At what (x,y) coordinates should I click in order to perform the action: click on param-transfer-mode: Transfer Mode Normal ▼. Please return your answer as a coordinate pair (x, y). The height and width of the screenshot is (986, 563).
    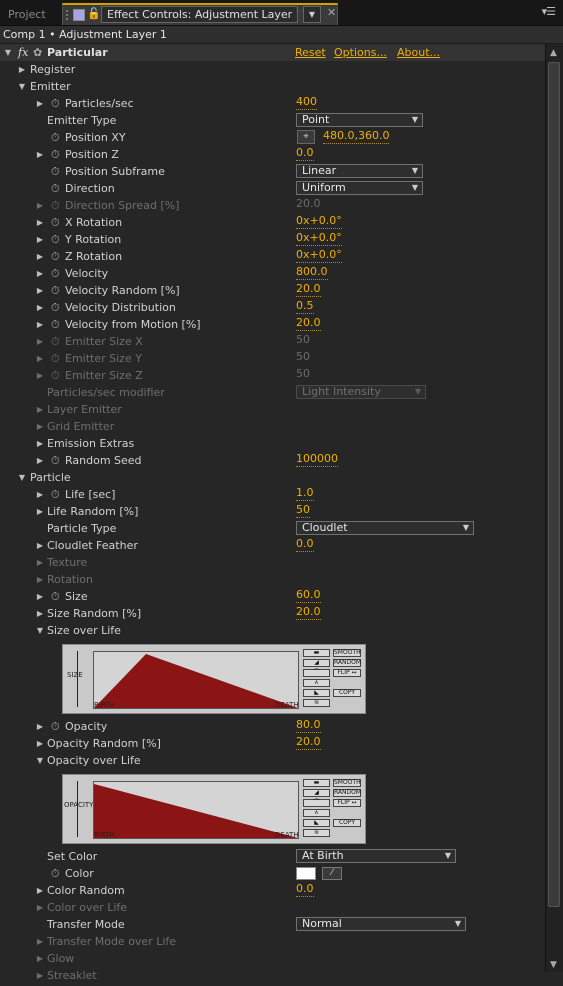
    Looking at the image, I should click on (272, 924).